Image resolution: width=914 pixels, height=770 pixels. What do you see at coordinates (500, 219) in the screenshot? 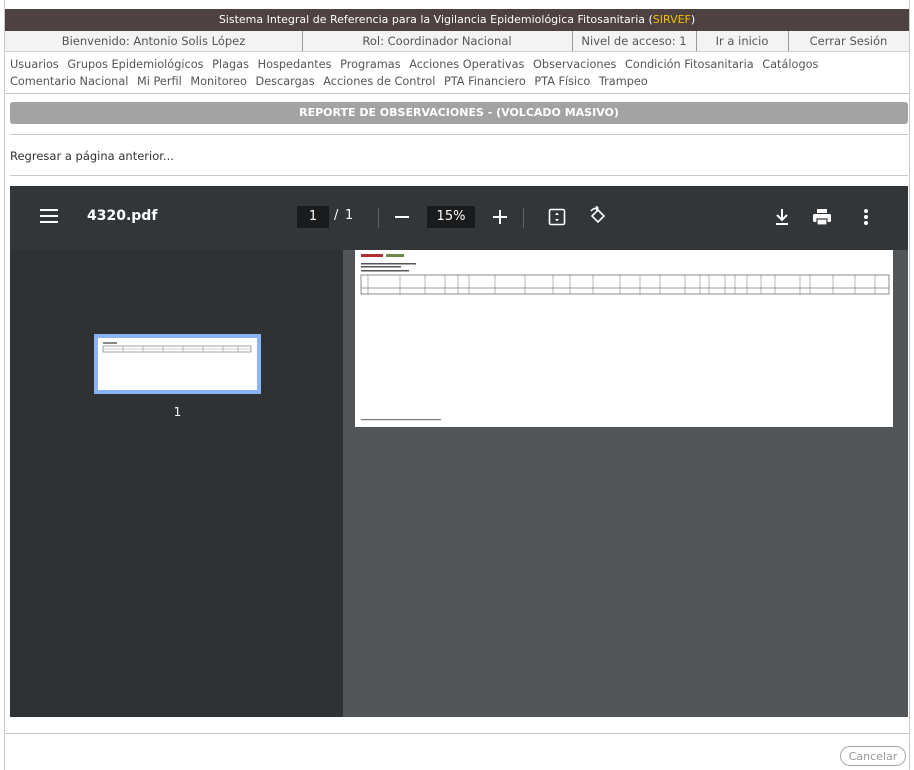
I see `zoom-in-icon` at bounding box center [500, 219].